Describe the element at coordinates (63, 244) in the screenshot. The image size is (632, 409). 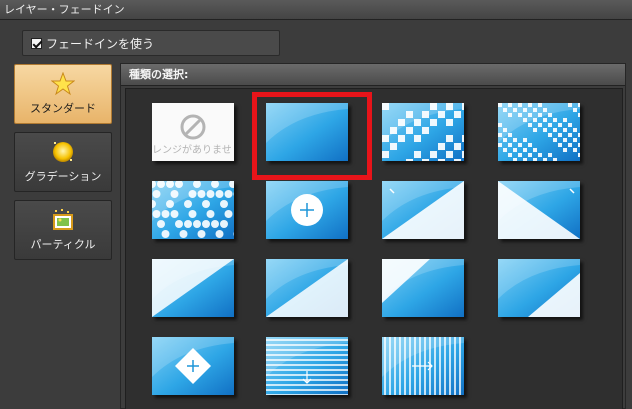
I see `category-particle-label: パーティクル` at that location.